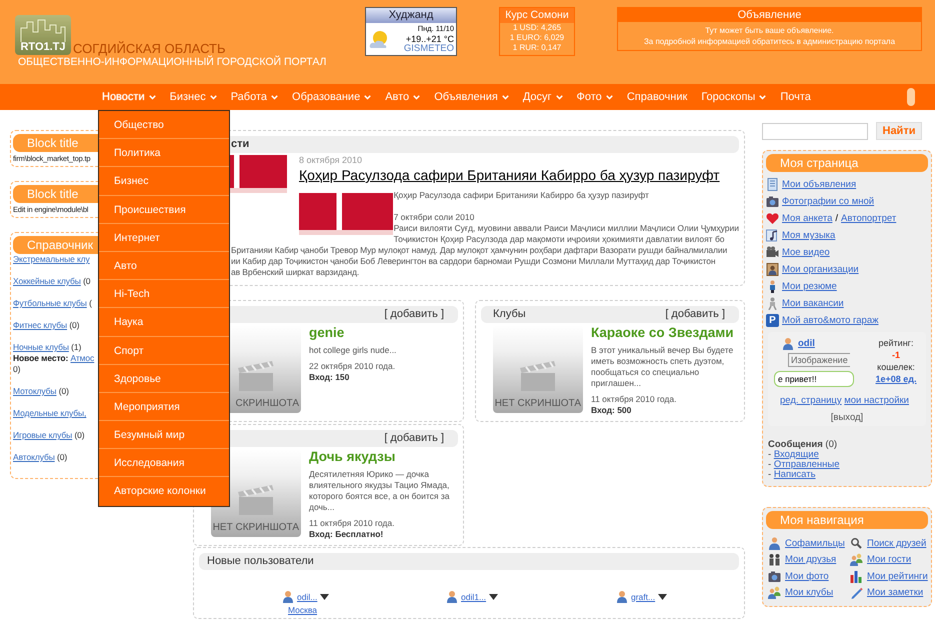 Image resolution: width=935 pixels, height=625 pixels. I want to click on event-title: genie, so click(352, 332).